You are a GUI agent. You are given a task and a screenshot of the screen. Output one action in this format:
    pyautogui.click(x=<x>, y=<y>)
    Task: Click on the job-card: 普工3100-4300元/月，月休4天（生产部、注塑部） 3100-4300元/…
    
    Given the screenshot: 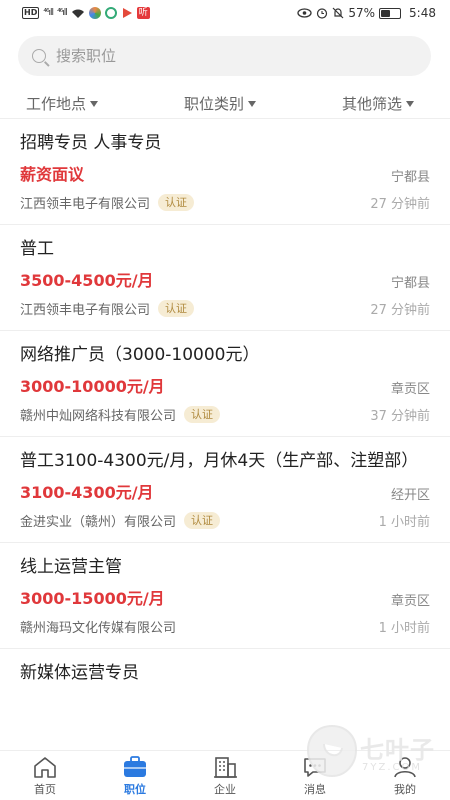 What is the action you would take?
    pyautogui.click(x=225, y=490)
    